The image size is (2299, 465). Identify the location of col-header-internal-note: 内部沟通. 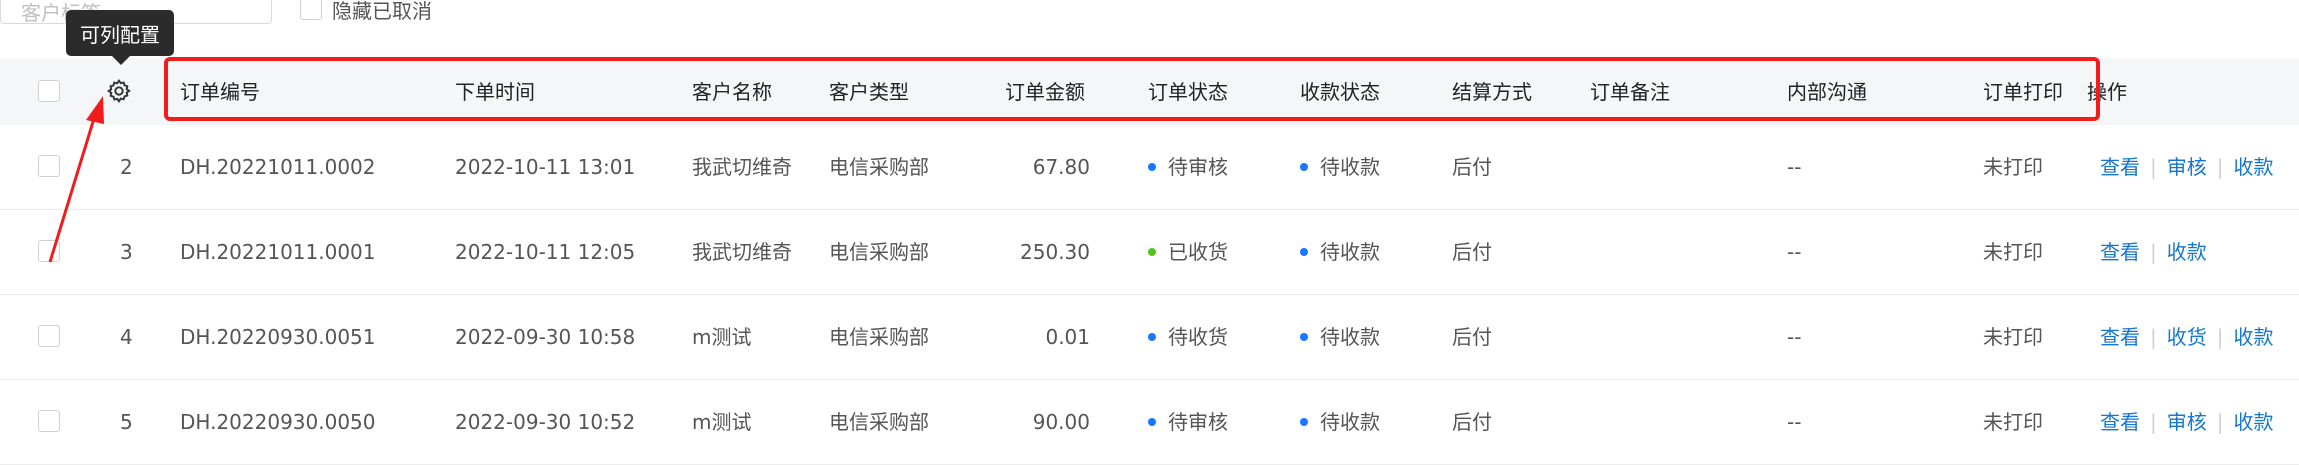
(1827, 92).